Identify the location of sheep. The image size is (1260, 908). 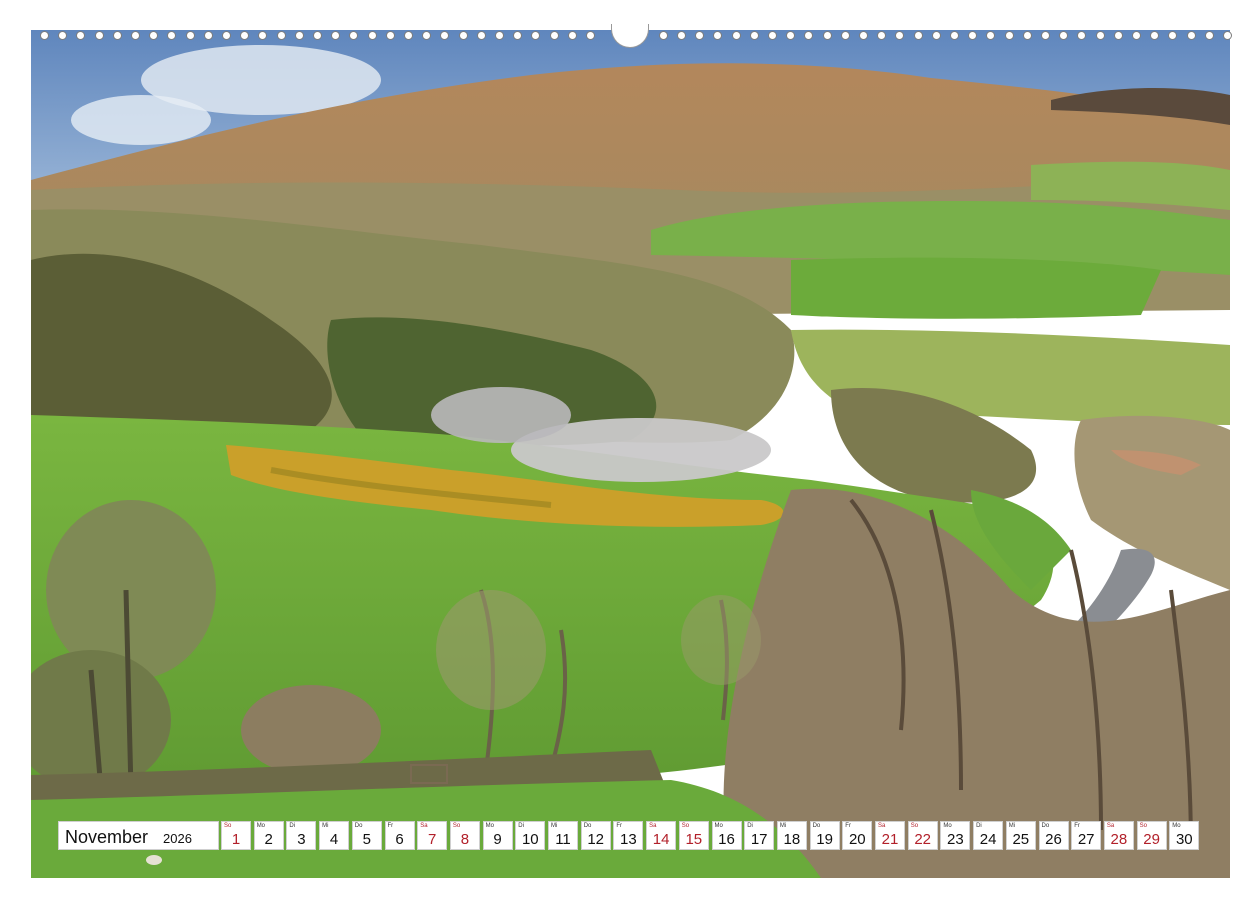
(154, 860).